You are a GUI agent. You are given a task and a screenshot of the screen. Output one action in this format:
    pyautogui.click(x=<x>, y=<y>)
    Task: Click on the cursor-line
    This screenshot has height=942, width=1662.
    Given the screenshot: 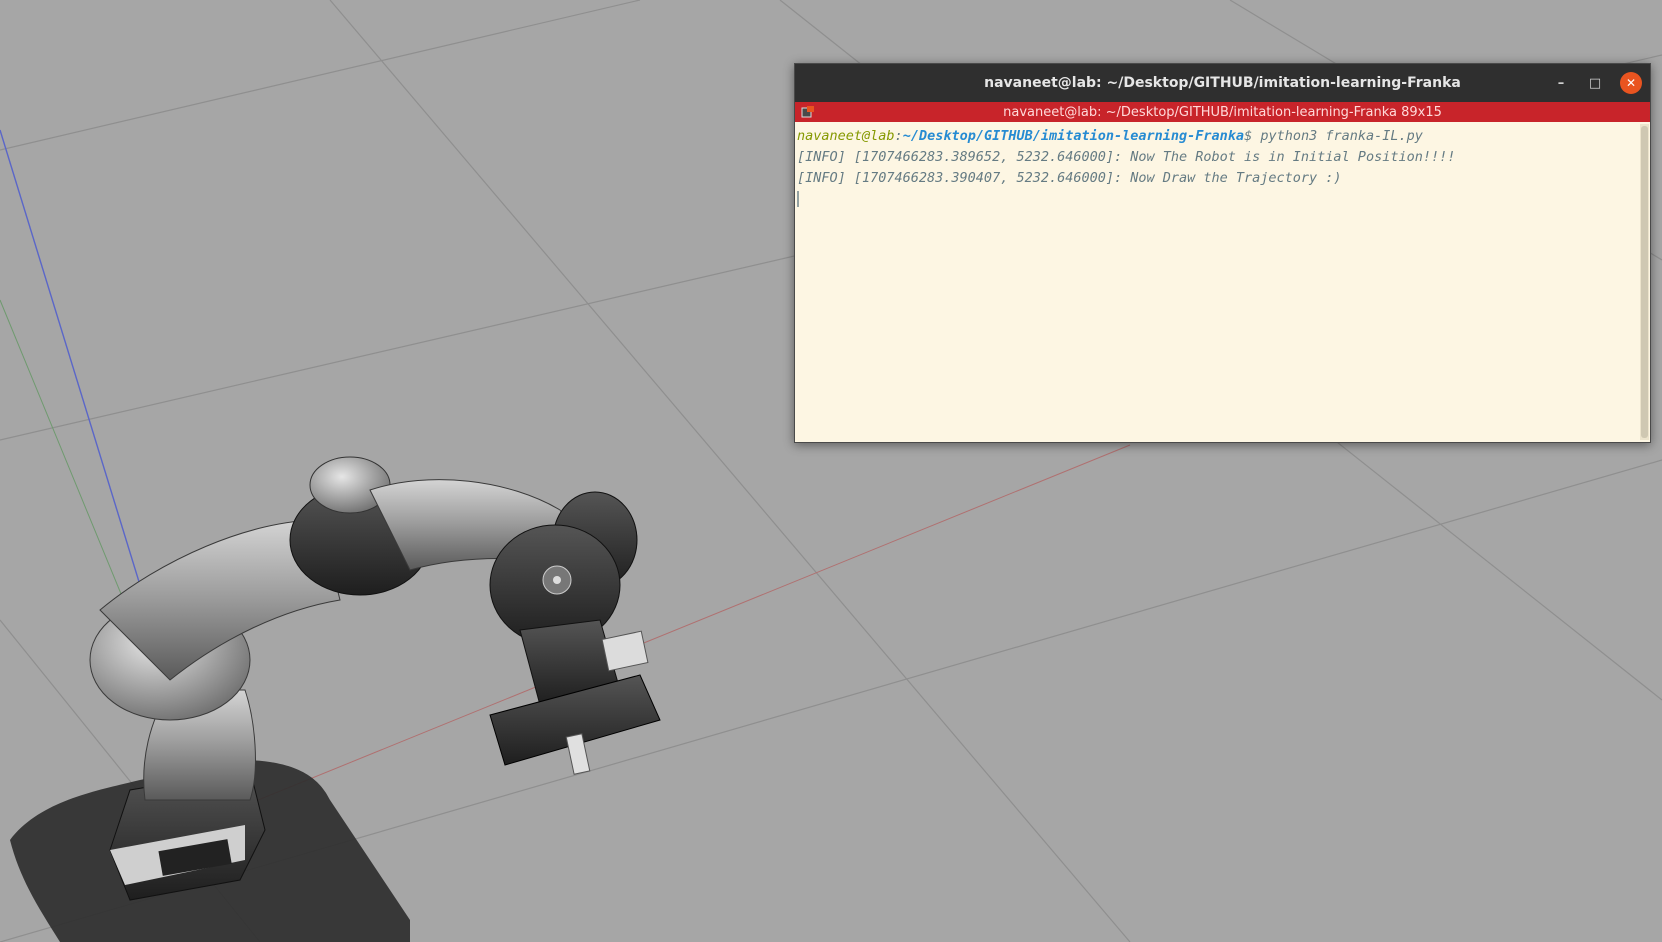 What is the action you would take?
    pyautogui.click(x=1216, y=199)
    